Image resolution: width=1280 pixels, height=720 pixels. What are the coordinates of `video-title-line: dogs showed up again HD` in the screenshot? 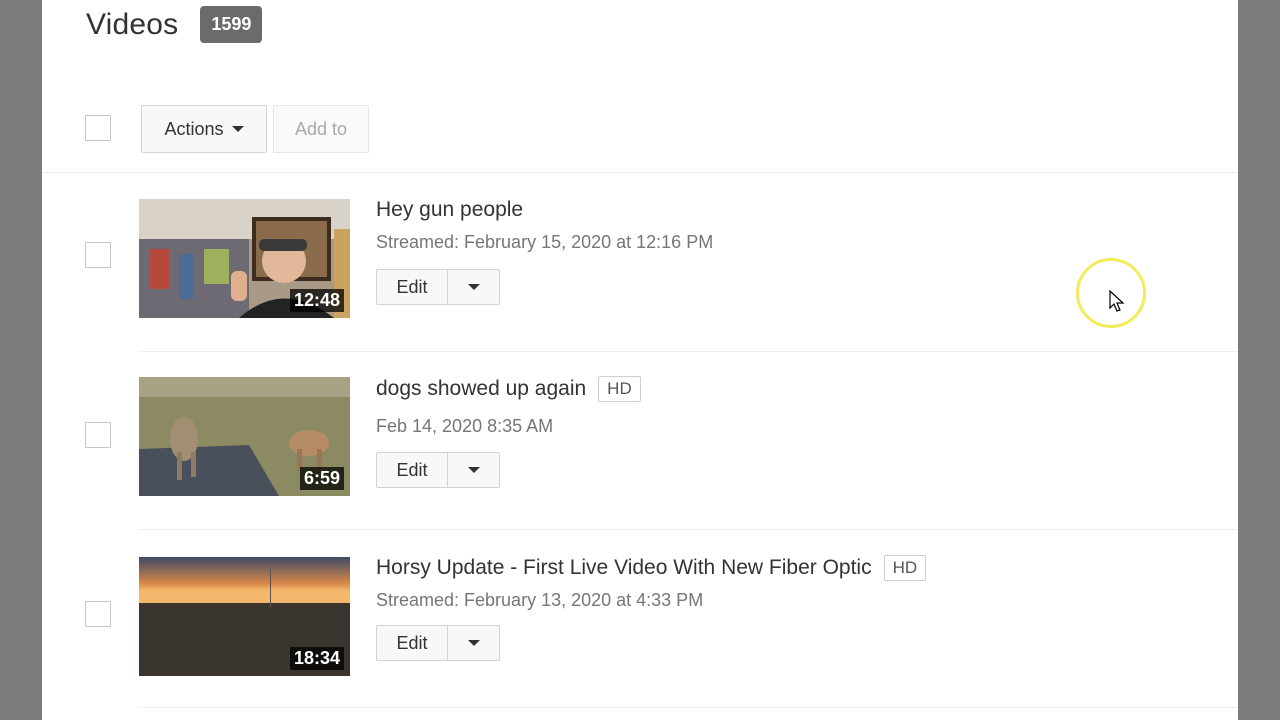 It's located at (508, 389).